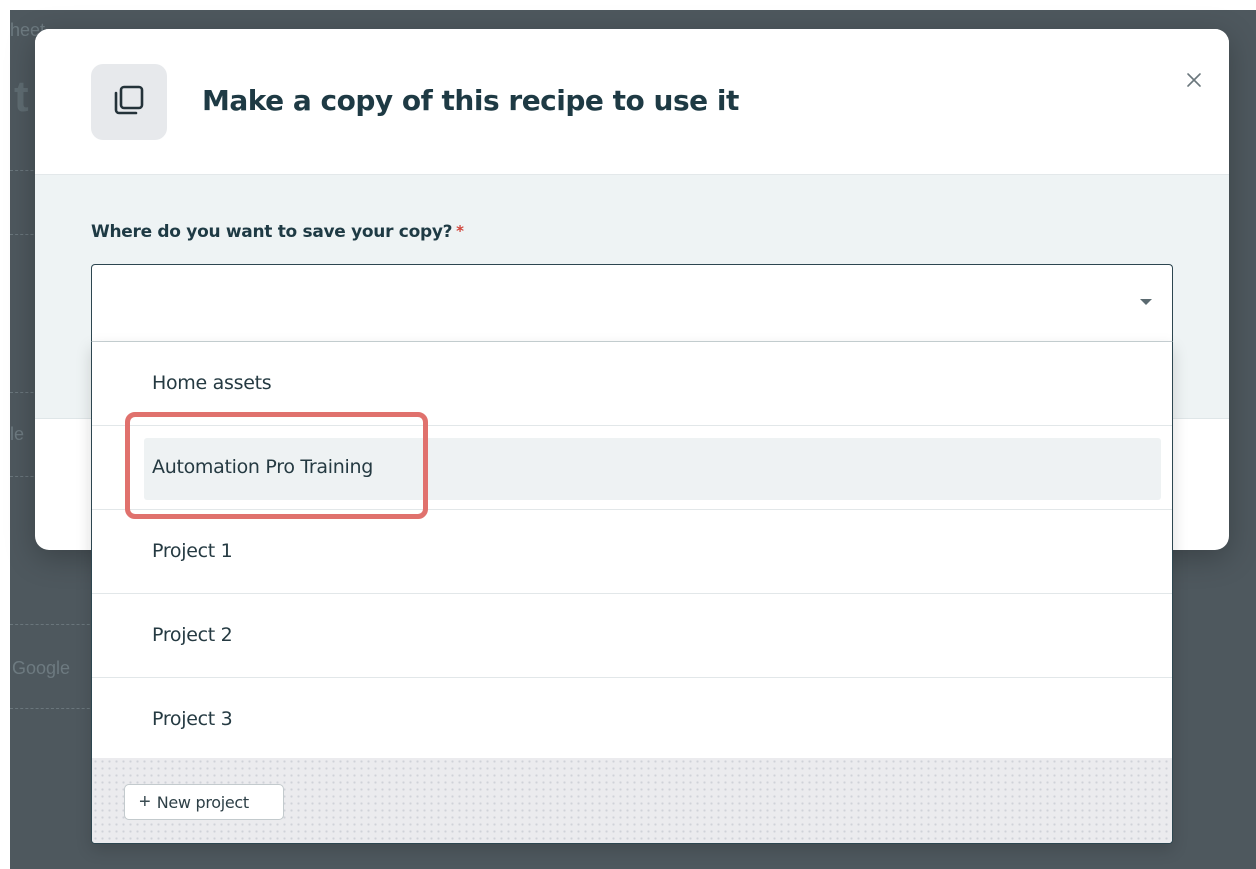  I want to click on option-project-3: Project 3, so click(632, 720).